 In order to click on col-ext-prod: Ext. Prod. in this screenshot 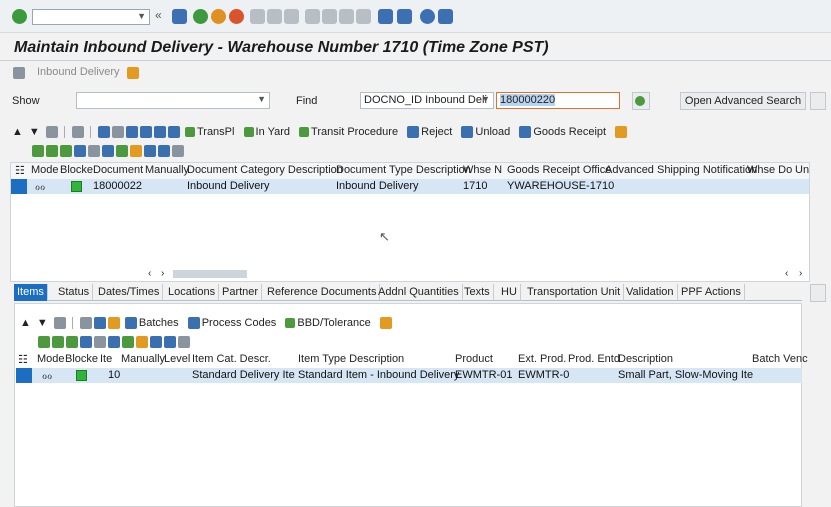, I will do `click(542, 359)`.